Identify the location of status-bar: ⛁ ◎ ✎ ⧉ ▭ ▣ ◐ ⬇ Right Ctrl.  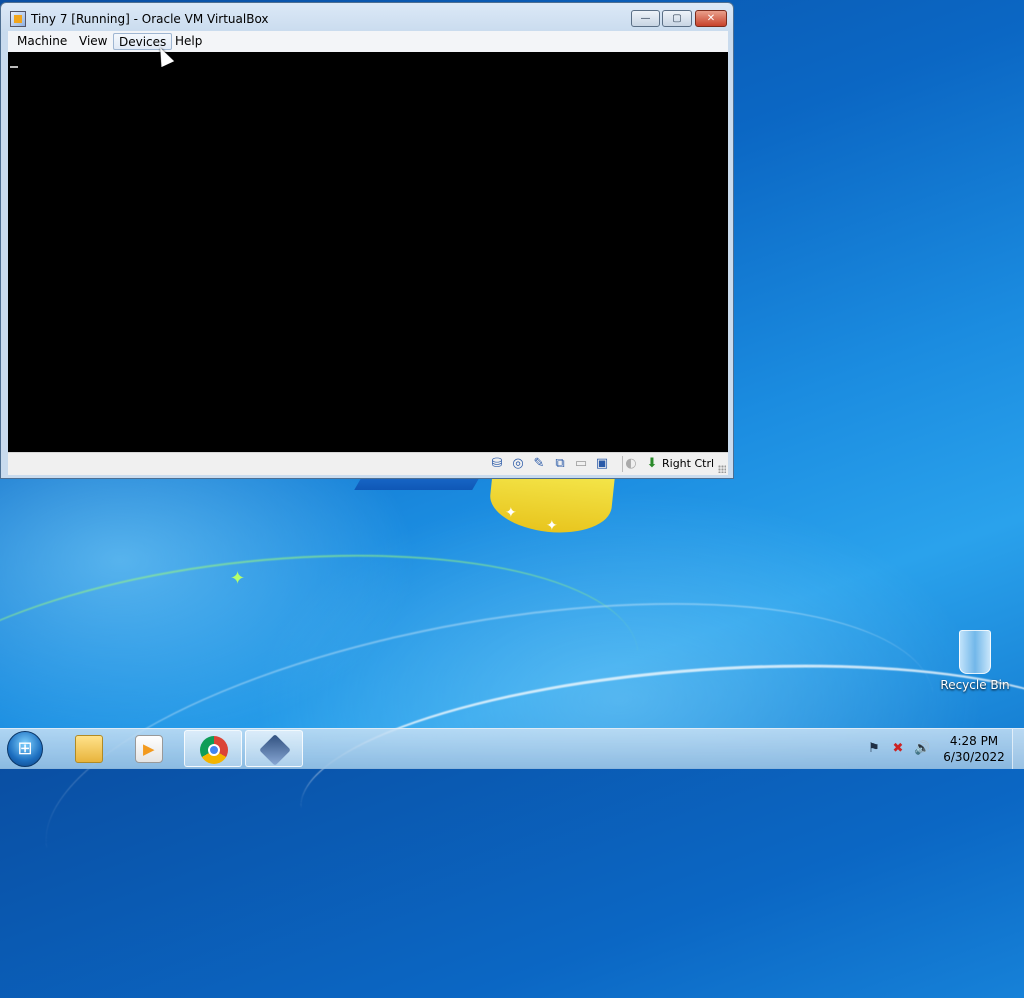
(368, 463).